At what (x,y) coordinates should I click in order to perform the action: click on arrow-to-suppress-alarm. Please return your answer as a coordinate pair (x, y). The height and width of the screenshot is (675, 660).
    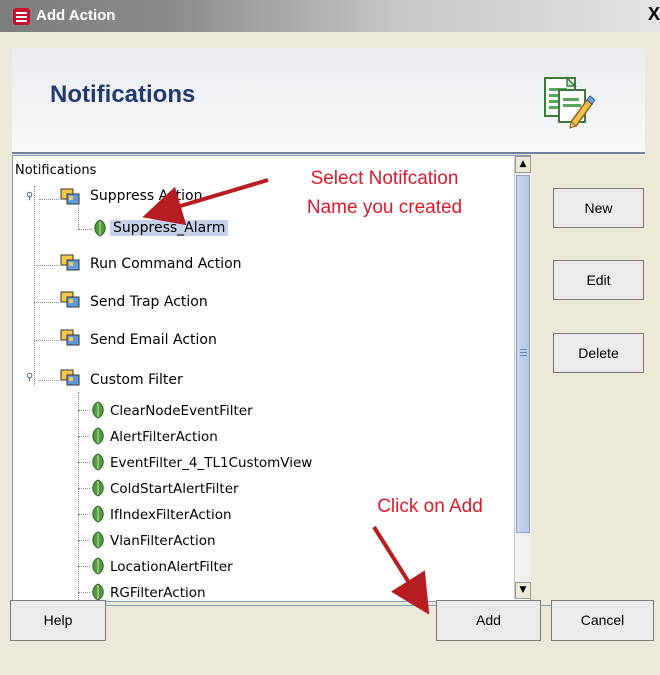
    Looking at the image, I should click on (205, 202).